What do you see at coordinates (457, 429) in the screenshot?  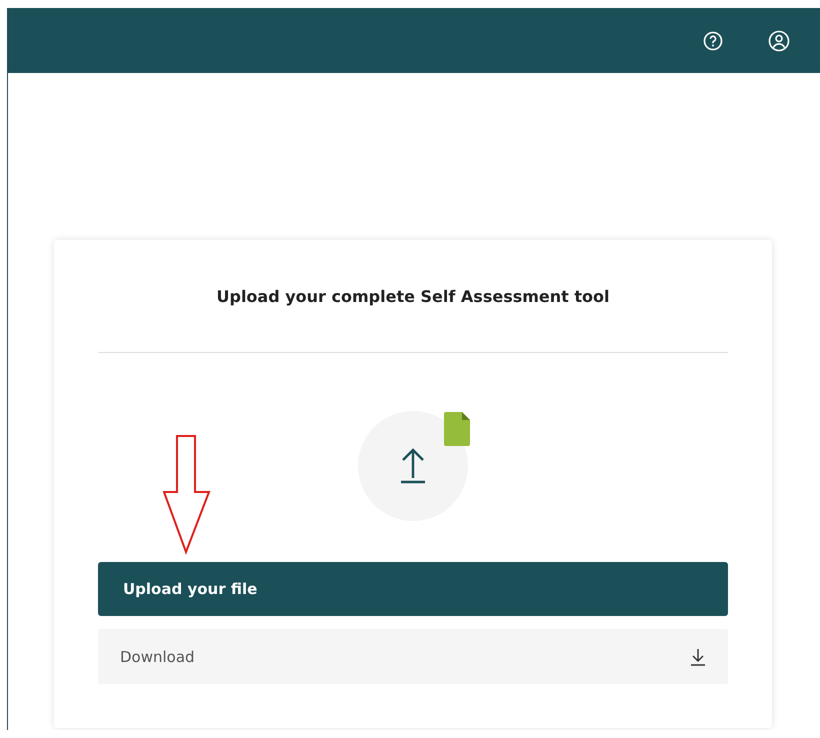 I see `file-icon` at bounding box center [457, 429].